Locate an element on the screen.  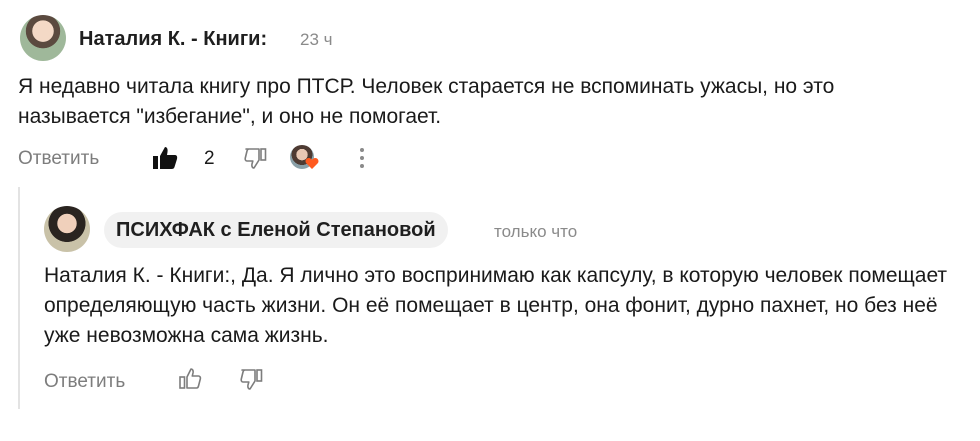
comment-timestamp: только что is located at coordinates (536, 231).